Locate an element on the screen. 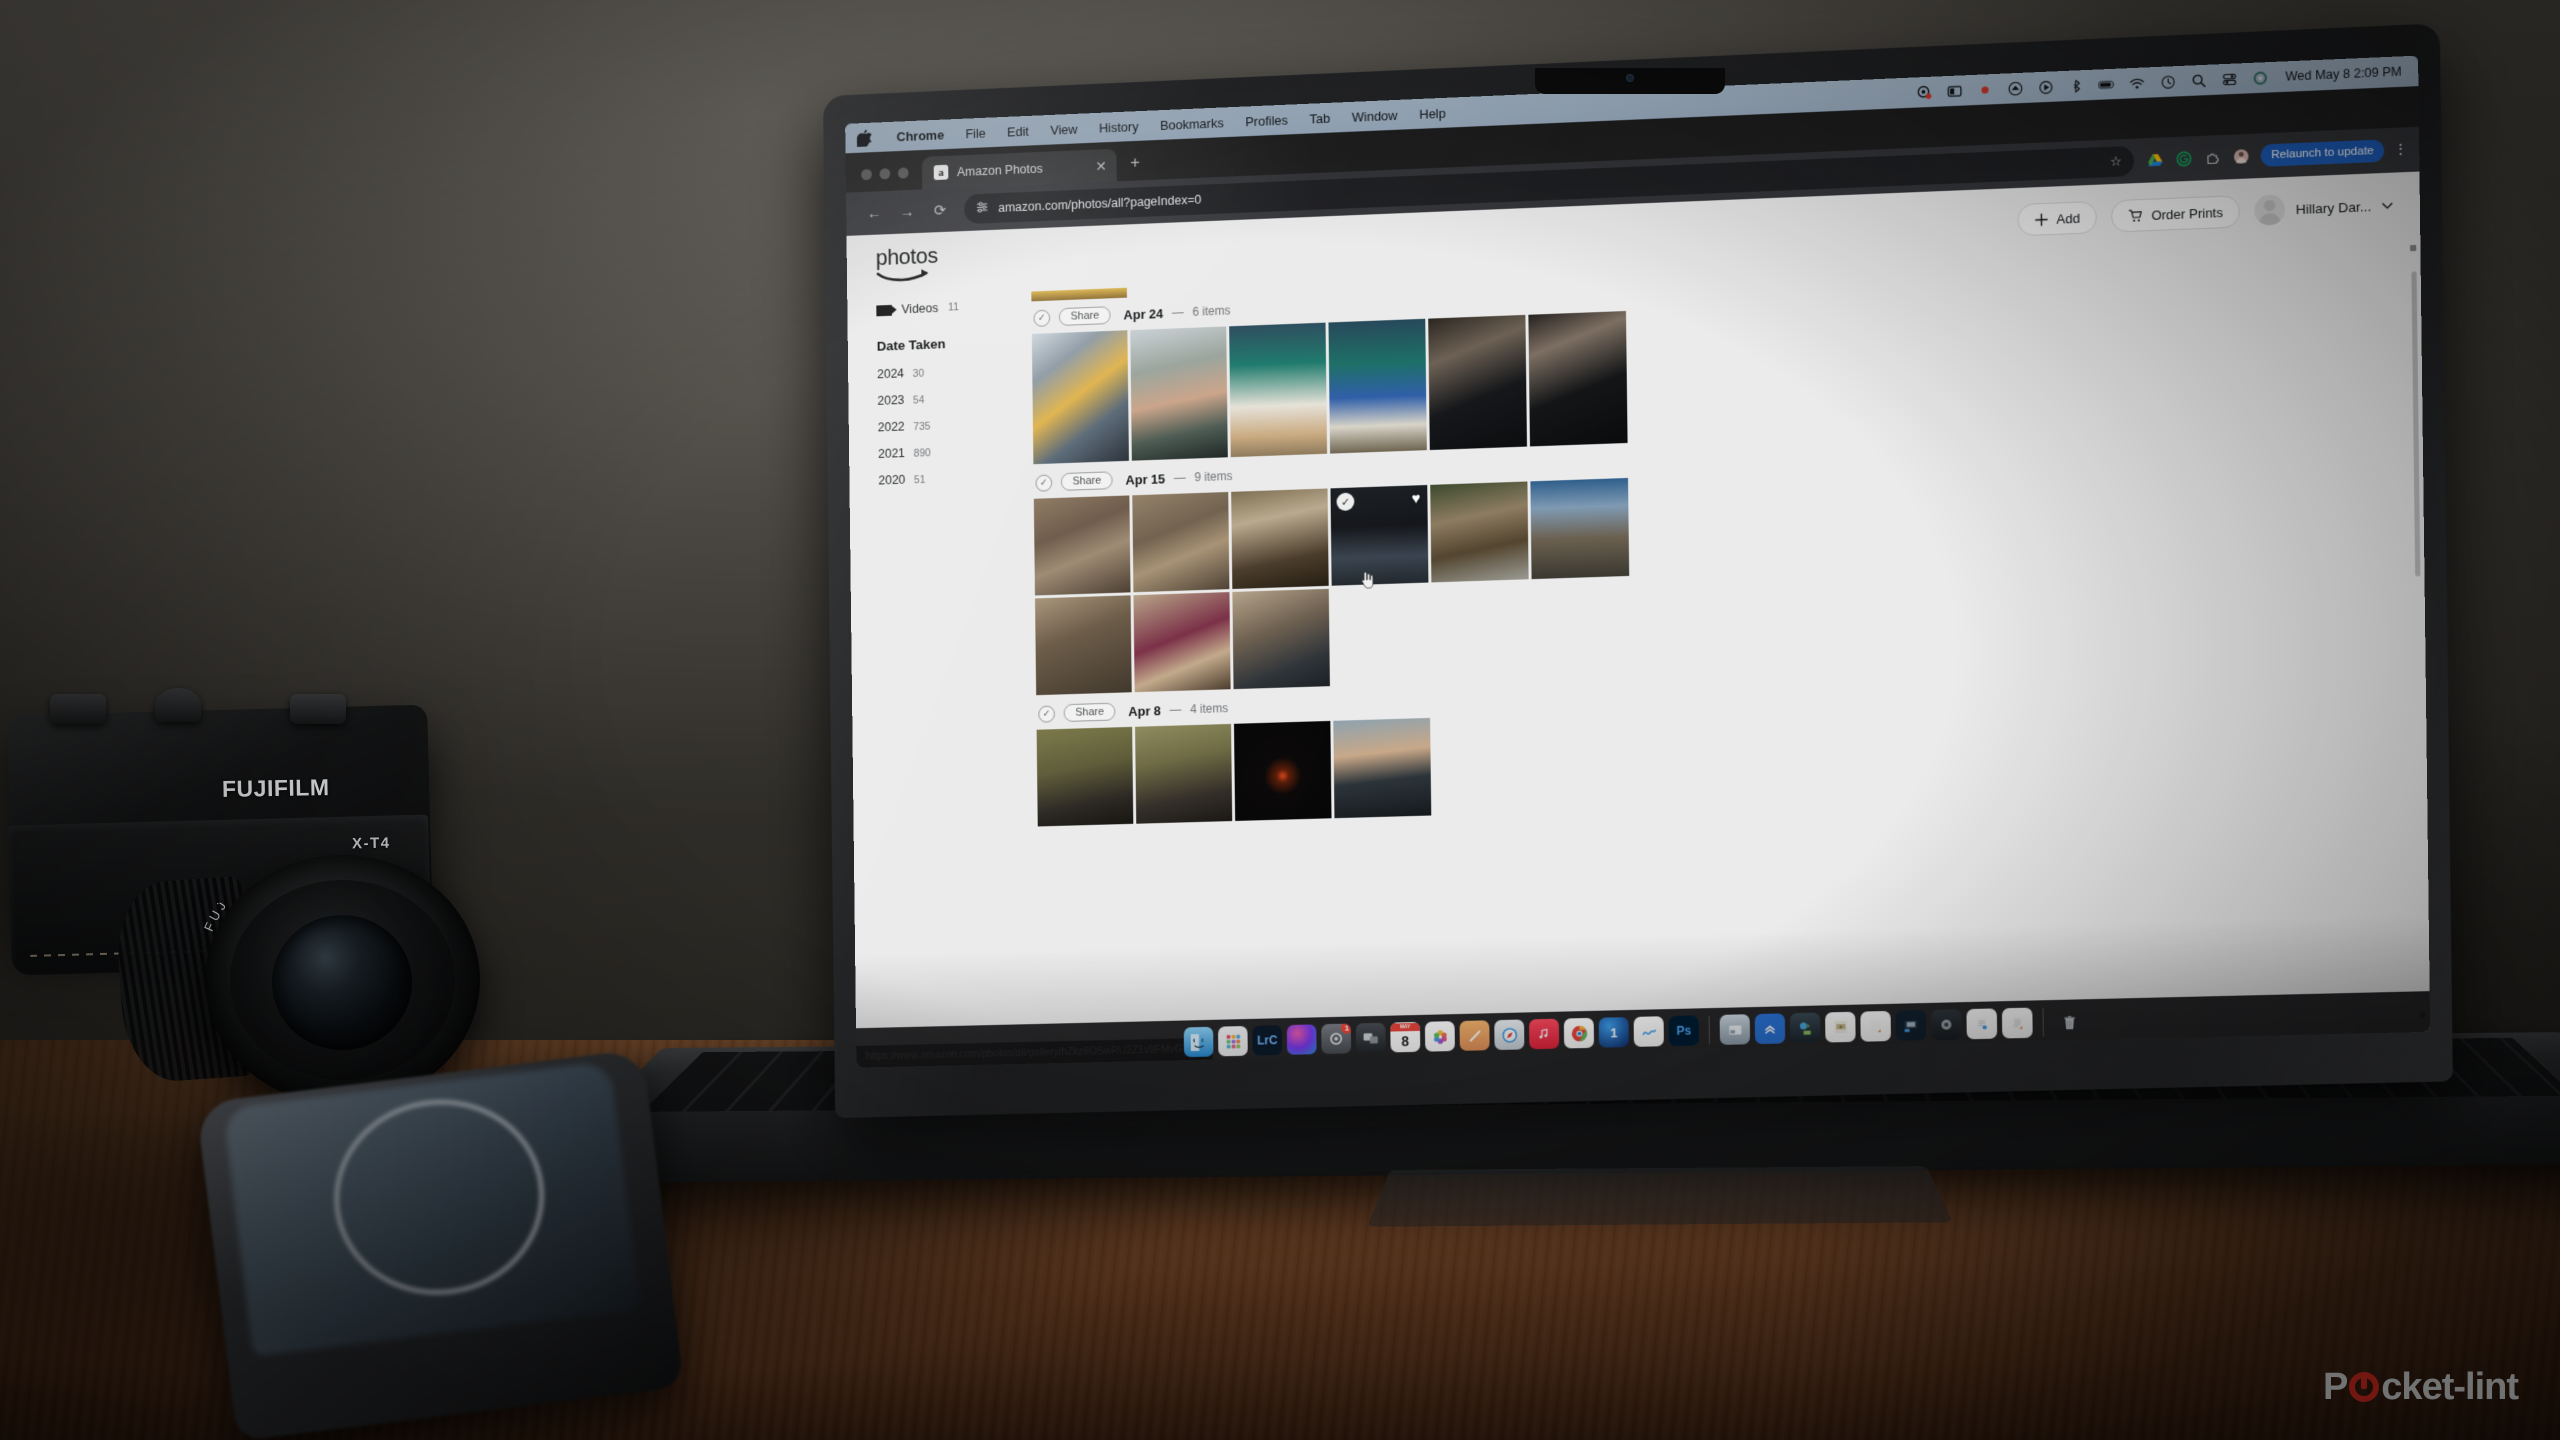  document-blank-icon is located at coordinates (1875, 1026).